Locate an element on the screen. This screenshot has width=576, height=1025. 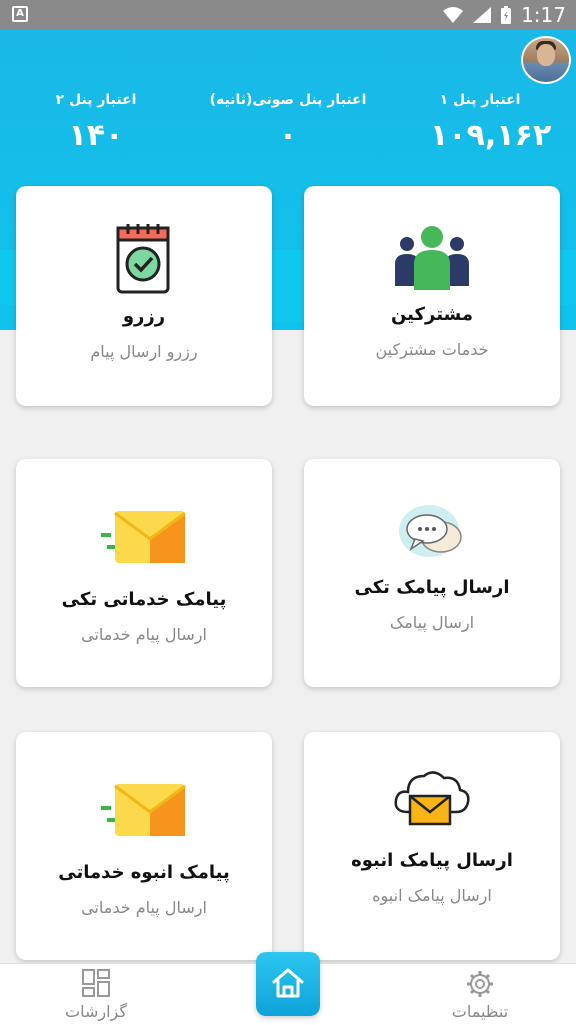
home-button is located at coordinates (288, 984).